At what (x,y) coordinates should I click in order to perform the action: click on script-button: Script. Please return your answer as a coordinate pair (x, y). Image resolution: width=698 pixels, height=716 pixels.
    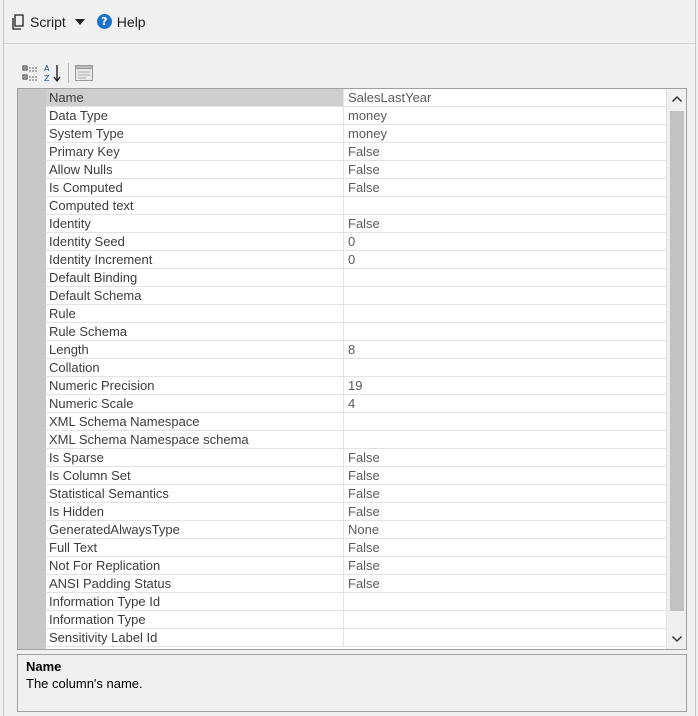
    Looking at the image, I should click on (54, 22).